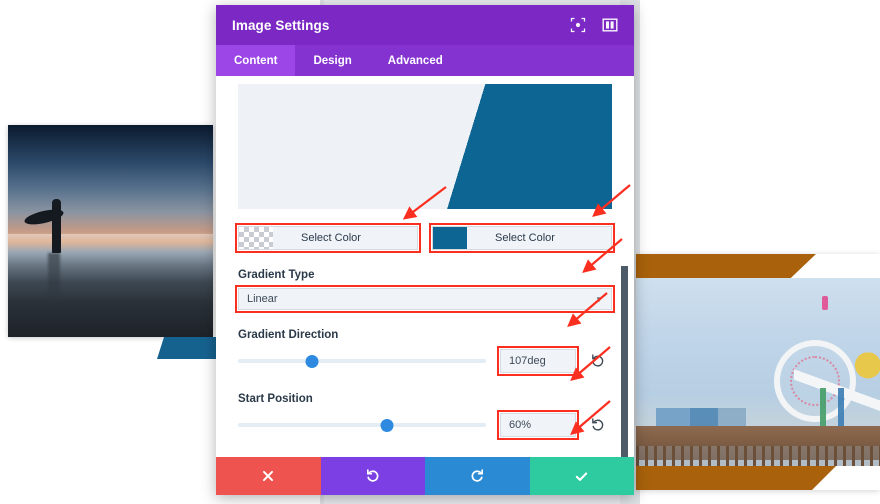 The width and height of the screenshot is (880, 504). What do you see at coordinates (425, 238) in the screenshot?
I see `gradient-color-row: Select Color Select Color` at bounding box center [425, 238].